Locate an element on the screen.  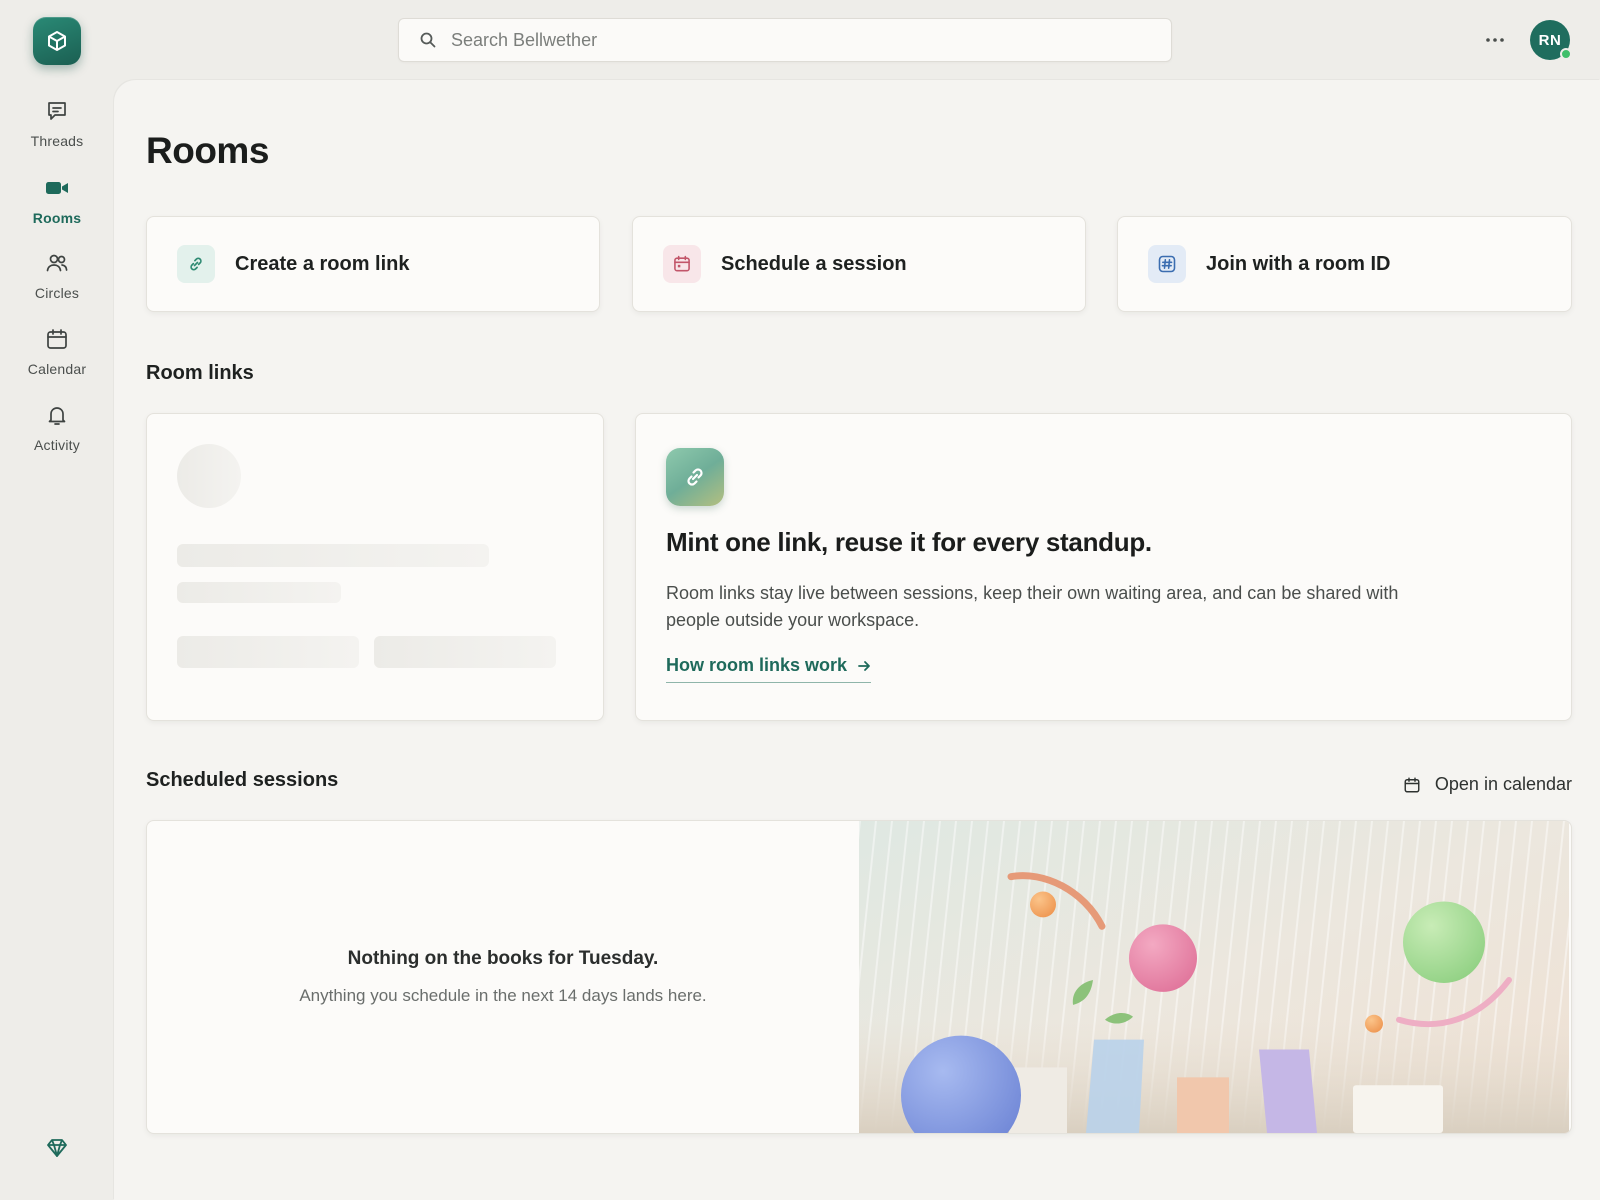
empty-state-title: Nothing on the books for Tuesday. is located at coordinates (503, 958).